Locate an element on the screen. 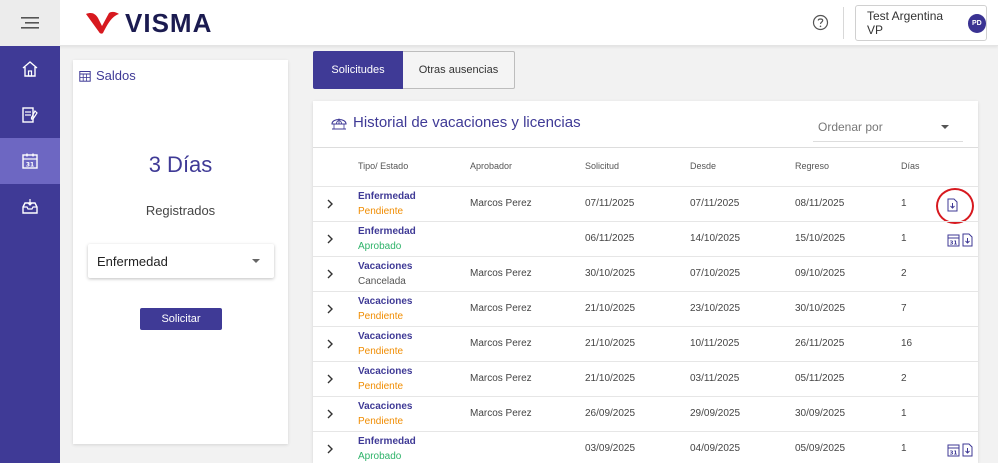 The width and height of the screenshot is (998, 463). row-days: 16 is located at coordinates (907, 343).